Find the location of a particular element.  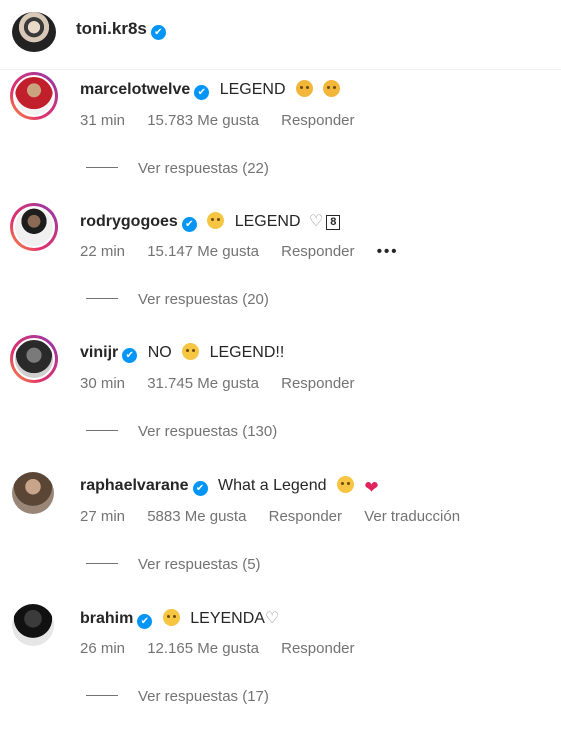

weary-face-emoji-icon is located at coordinates (332, 88).